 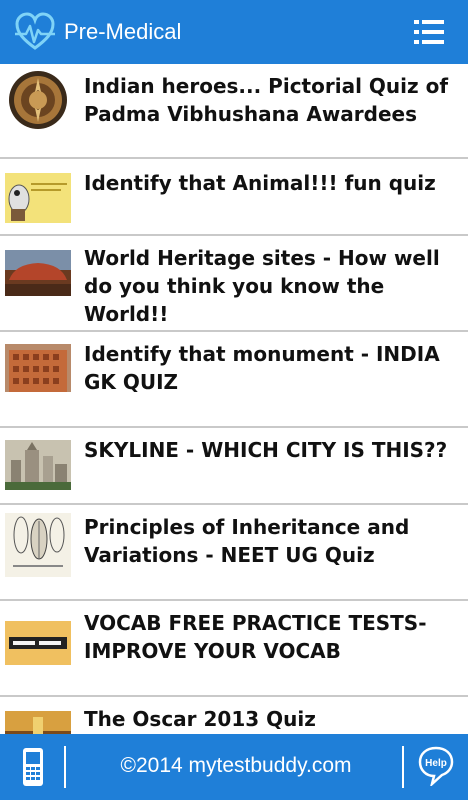 What do you see at coordinates (266, 450) in the screenshot?
I see `quiz-title: SKYLINE - WHICH CITY IS THIS??` at bounding box center [266, 450].